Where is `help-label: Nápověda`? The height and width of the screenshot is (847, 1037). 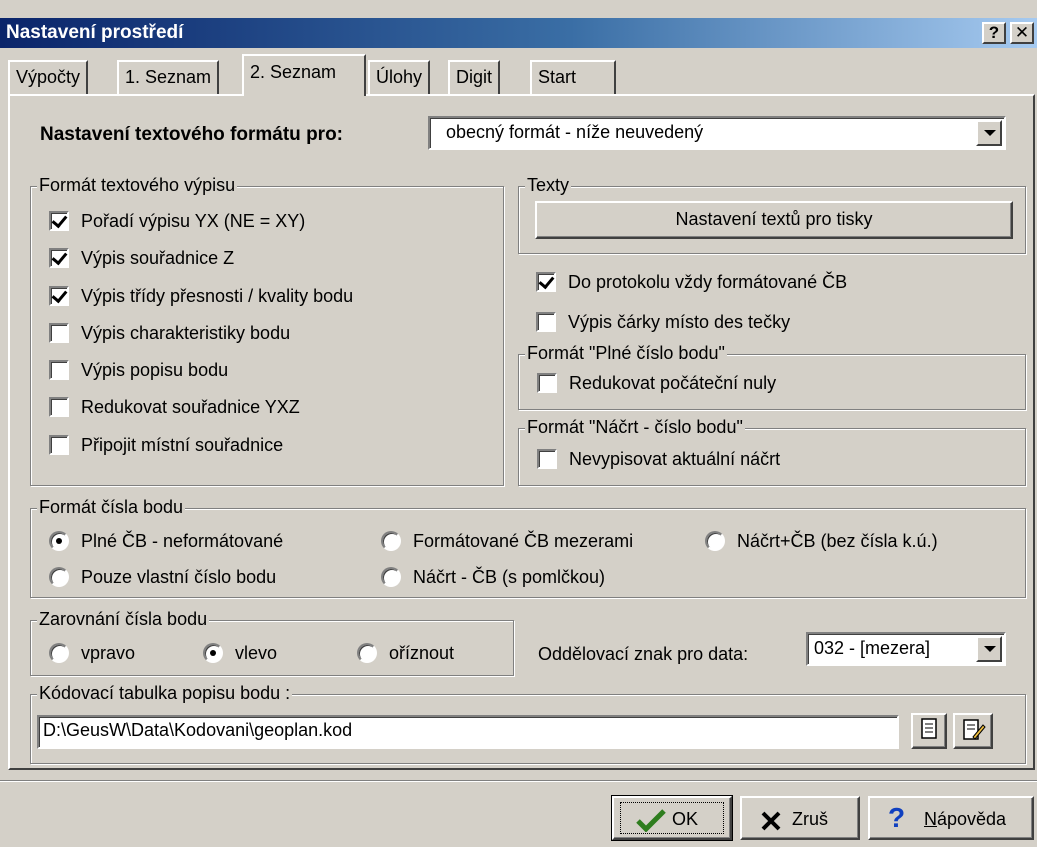
help-label: Nápověda is located at coordinates (965, 819).